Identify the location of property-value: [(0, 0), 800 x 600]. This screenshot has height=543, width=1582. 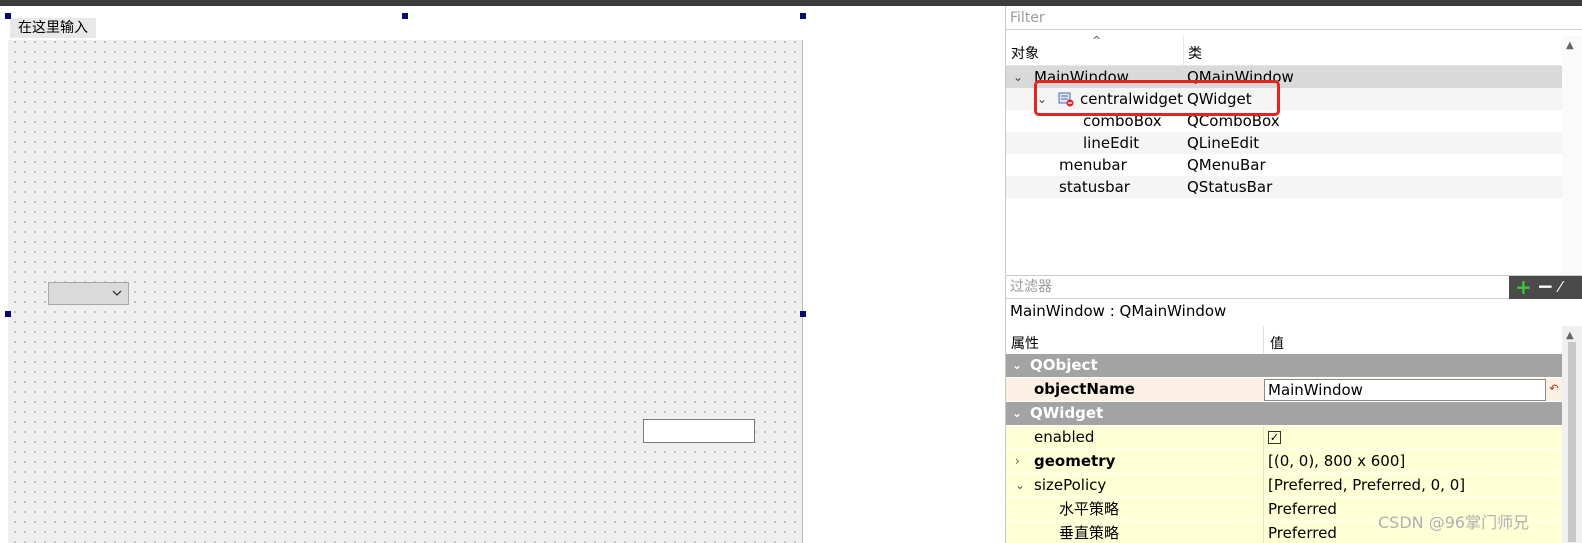
(1336, 461).